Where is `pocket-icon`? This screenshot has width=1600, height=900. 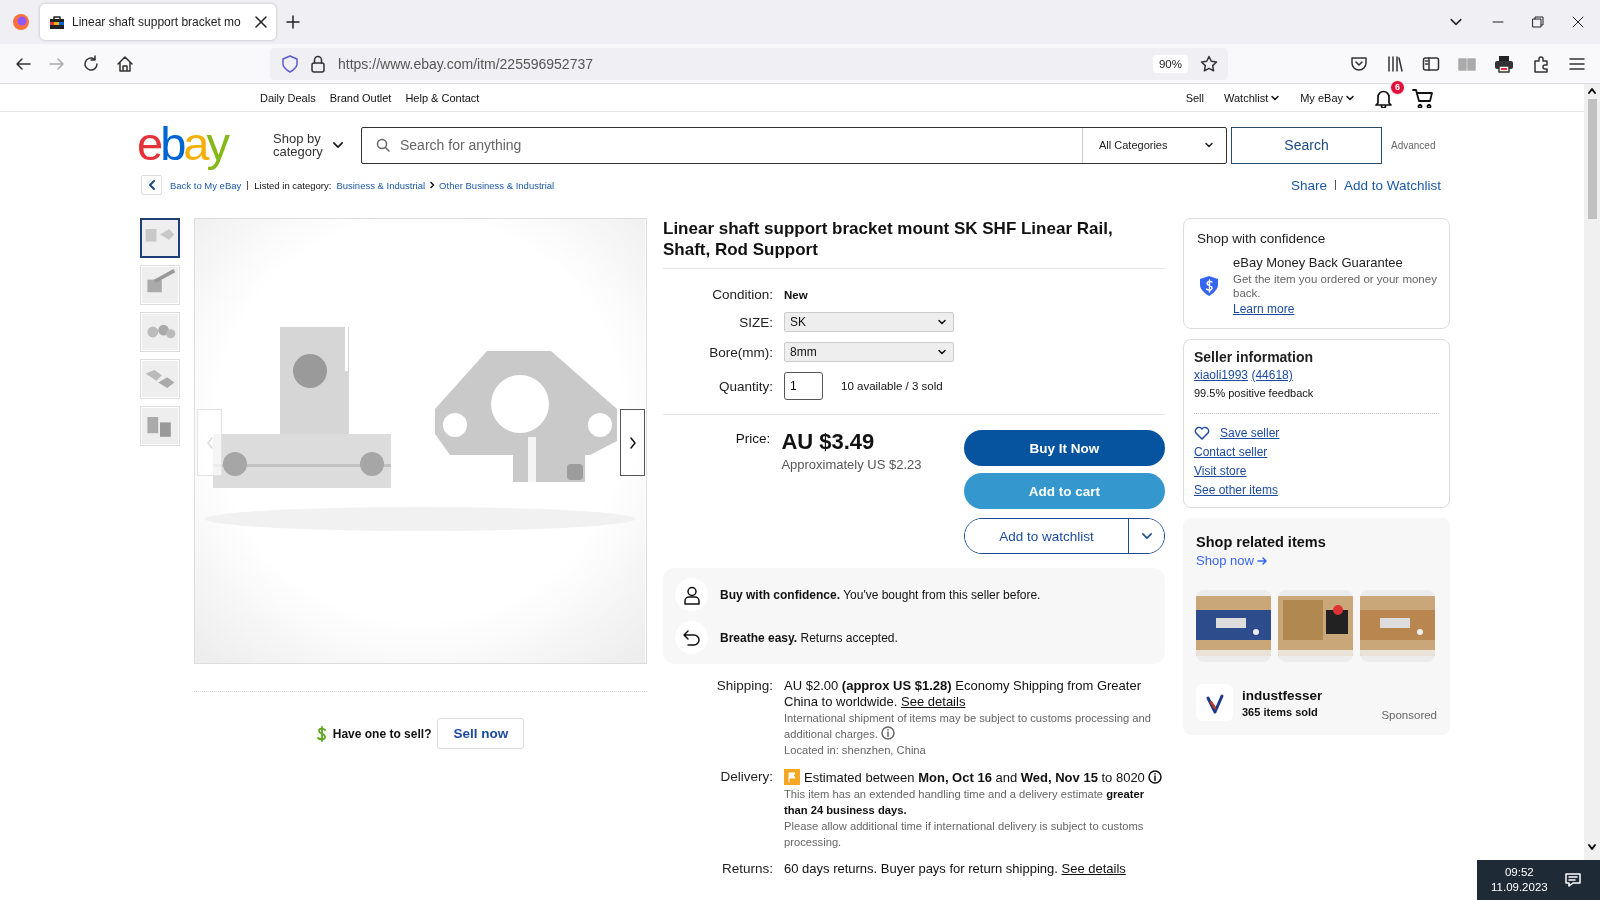
pocket-icon is located at coordinates (1359, 63).